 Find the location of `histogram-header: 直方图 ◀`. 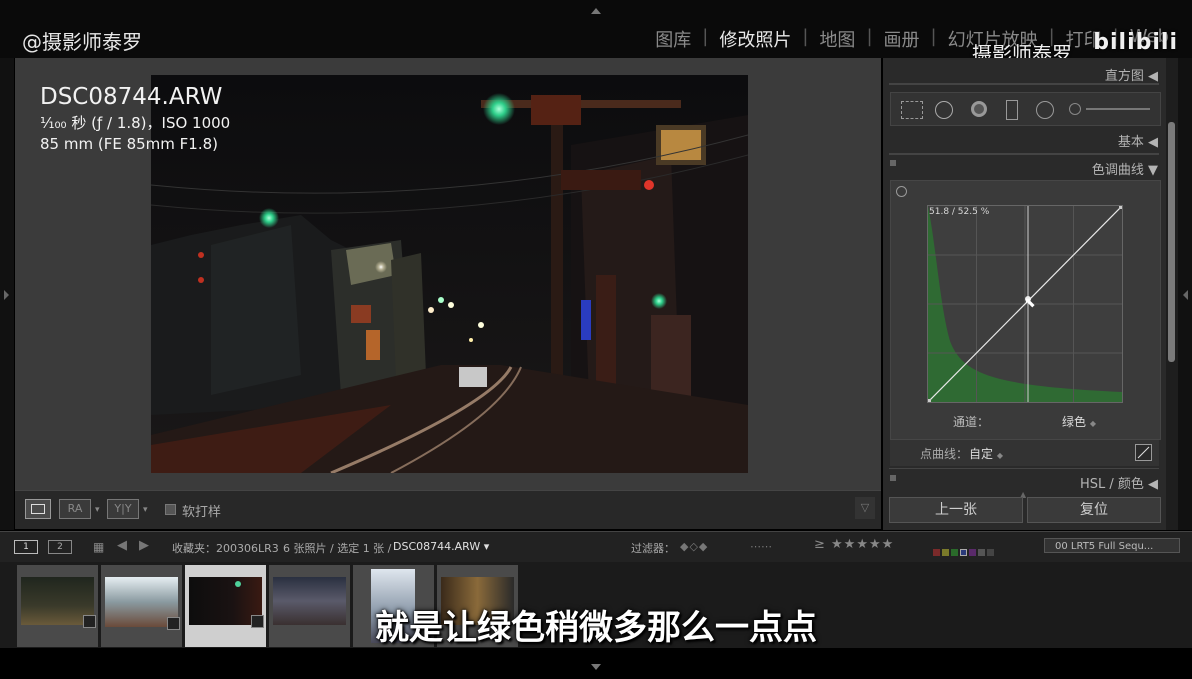

histogram-header: 直方图 ◀ is located at coordinates (1131, 74).